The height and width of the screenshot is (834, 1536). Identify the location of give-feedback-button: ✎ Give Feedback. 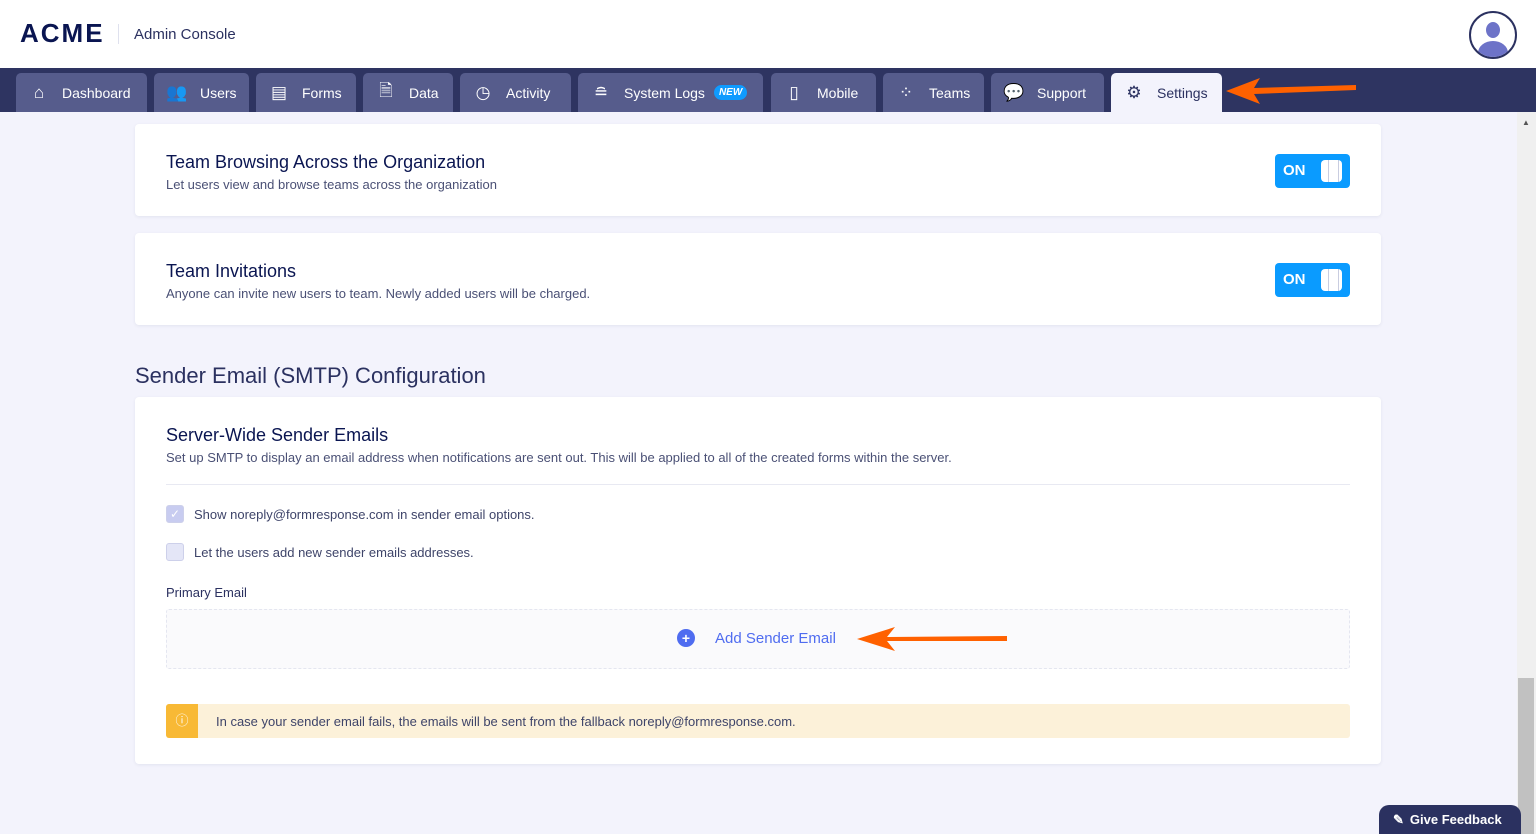
(1450, 819).